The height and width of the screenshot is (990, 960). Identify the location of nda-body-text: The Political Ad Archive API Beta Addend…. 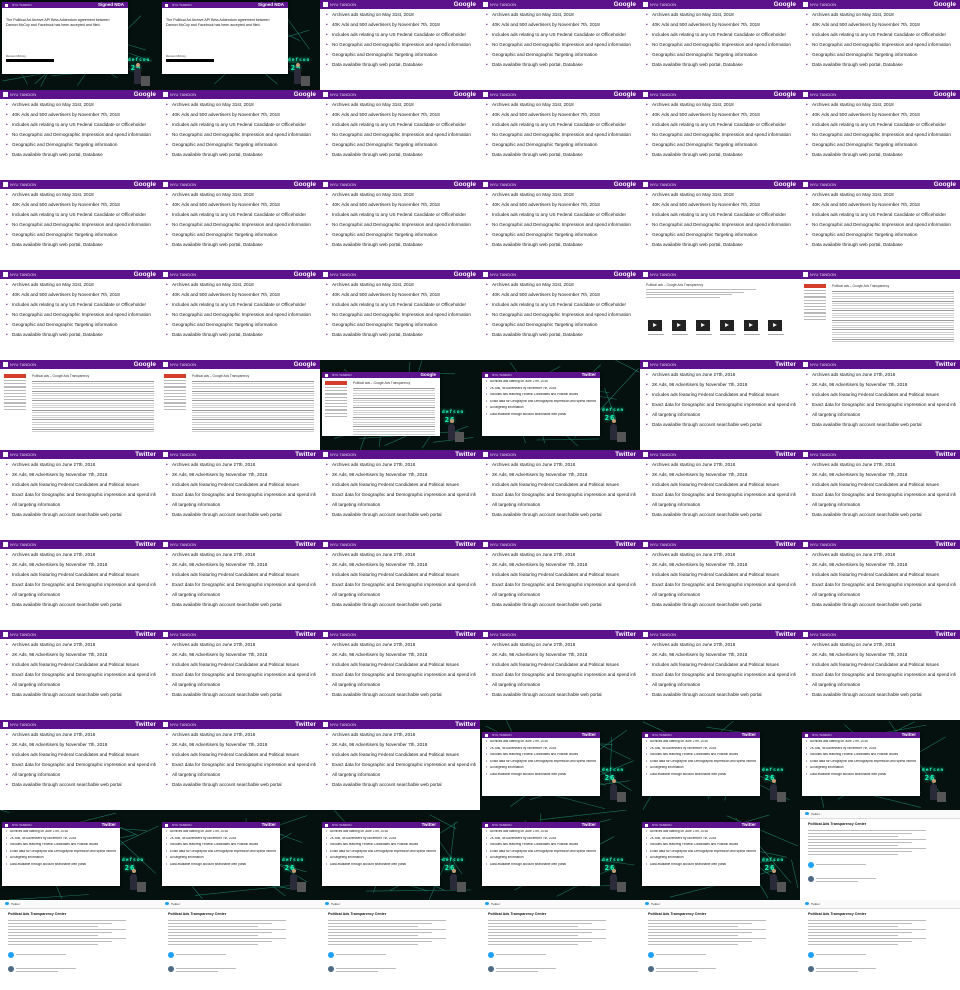
(218, 22).